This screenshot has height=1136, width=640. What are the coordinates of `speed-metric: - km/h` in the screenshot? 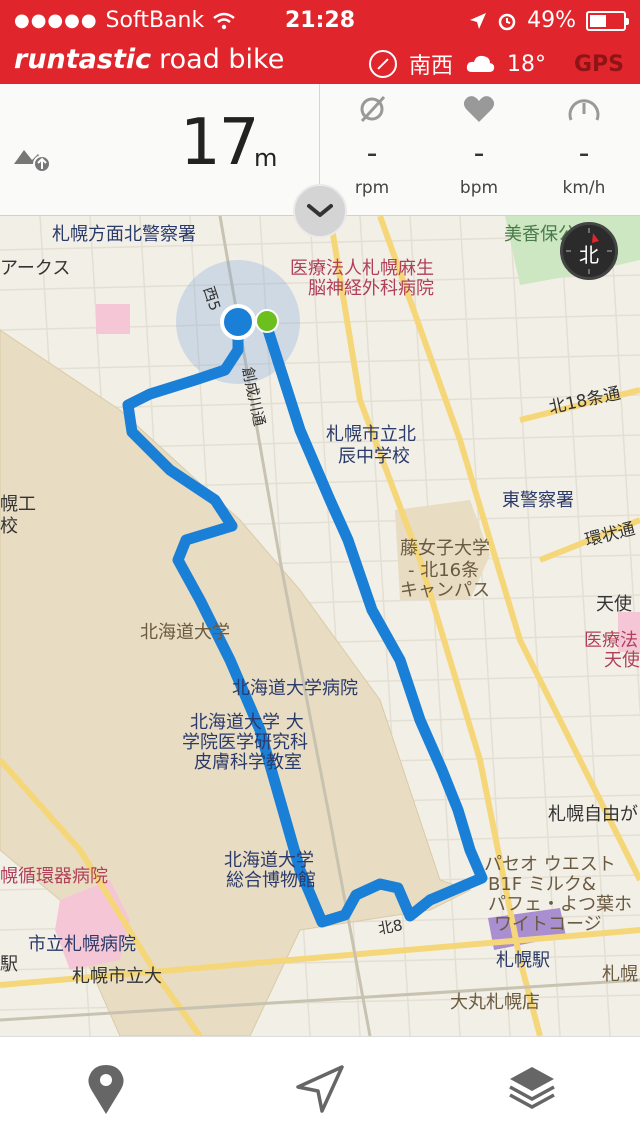 It's located at (584, 145).